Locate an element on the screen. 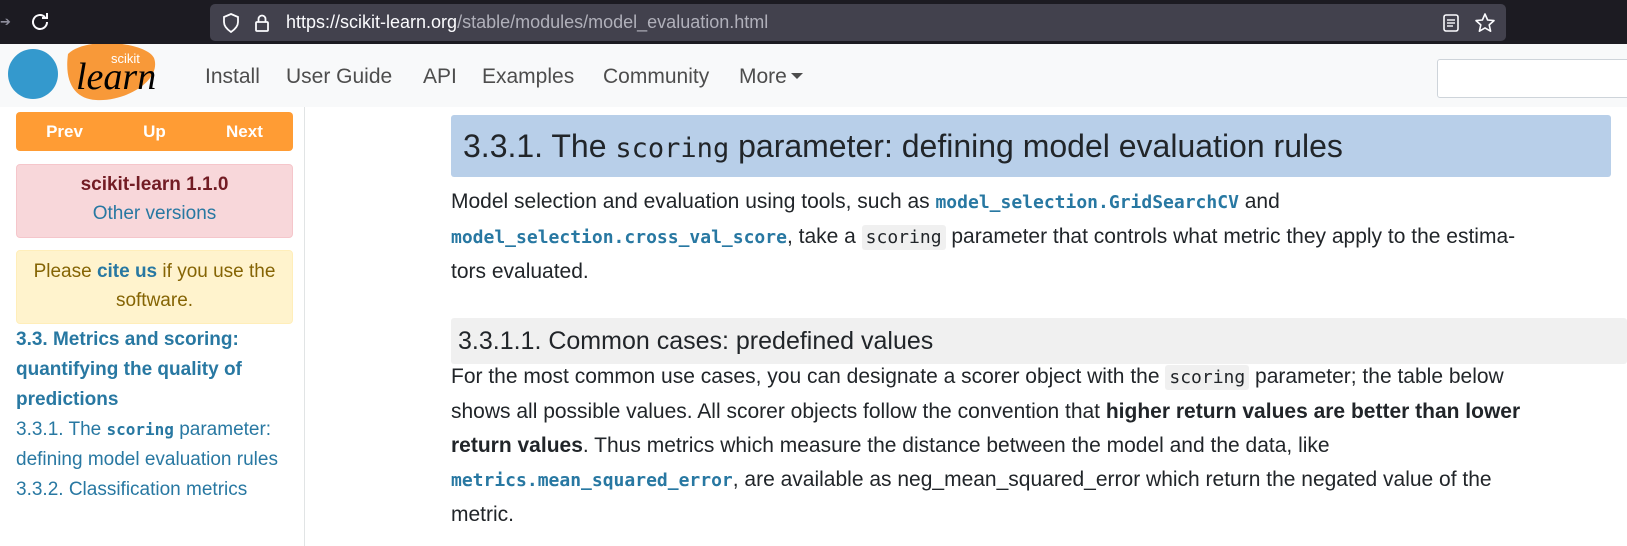  url-host: https://scikit-learn.org is located at coordinates (372, 22).